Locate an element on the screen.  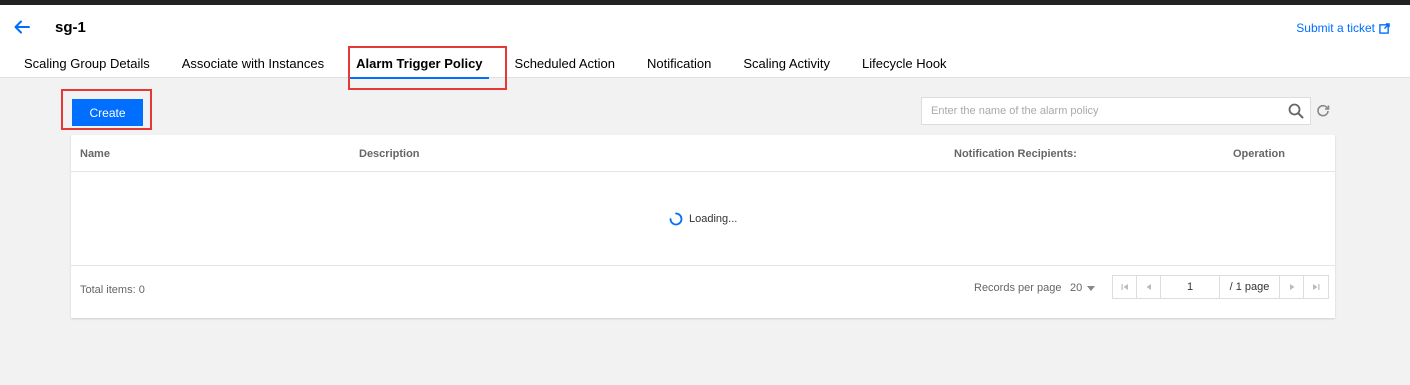
first-page-button is located at coordinates (1125, 287).